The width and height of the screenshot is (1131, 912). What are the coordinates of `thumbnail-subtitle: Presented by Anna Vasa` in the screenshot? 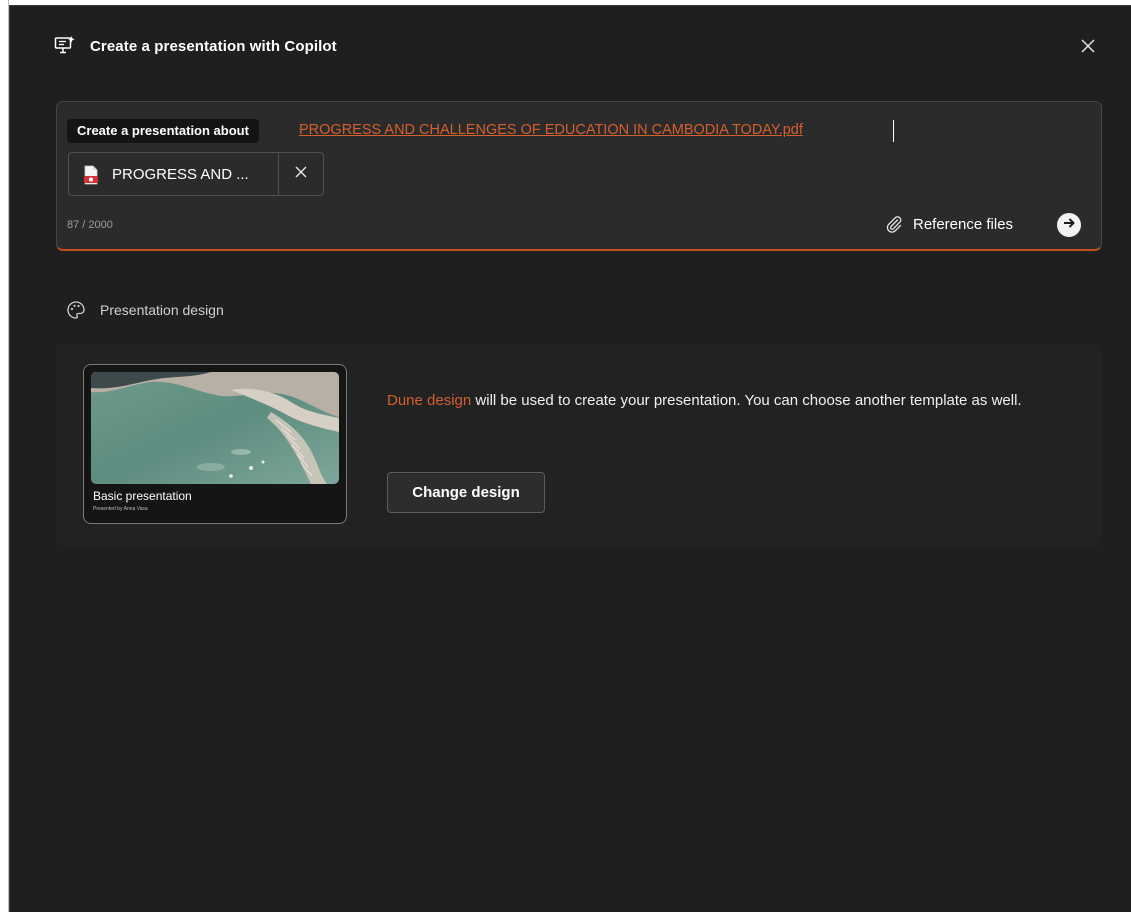 It's located at (120, 509).